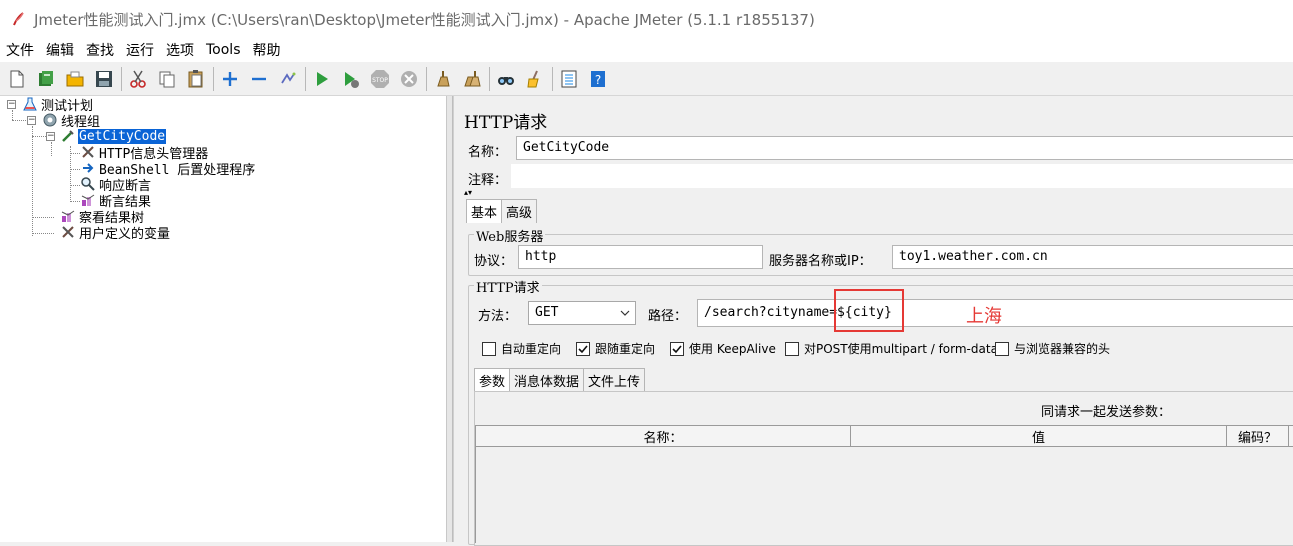 This screenshot has height=546, width=1293. Describe the element at coordinates (472, 79) in the screenshot. I see `clear-all-button` at that location.